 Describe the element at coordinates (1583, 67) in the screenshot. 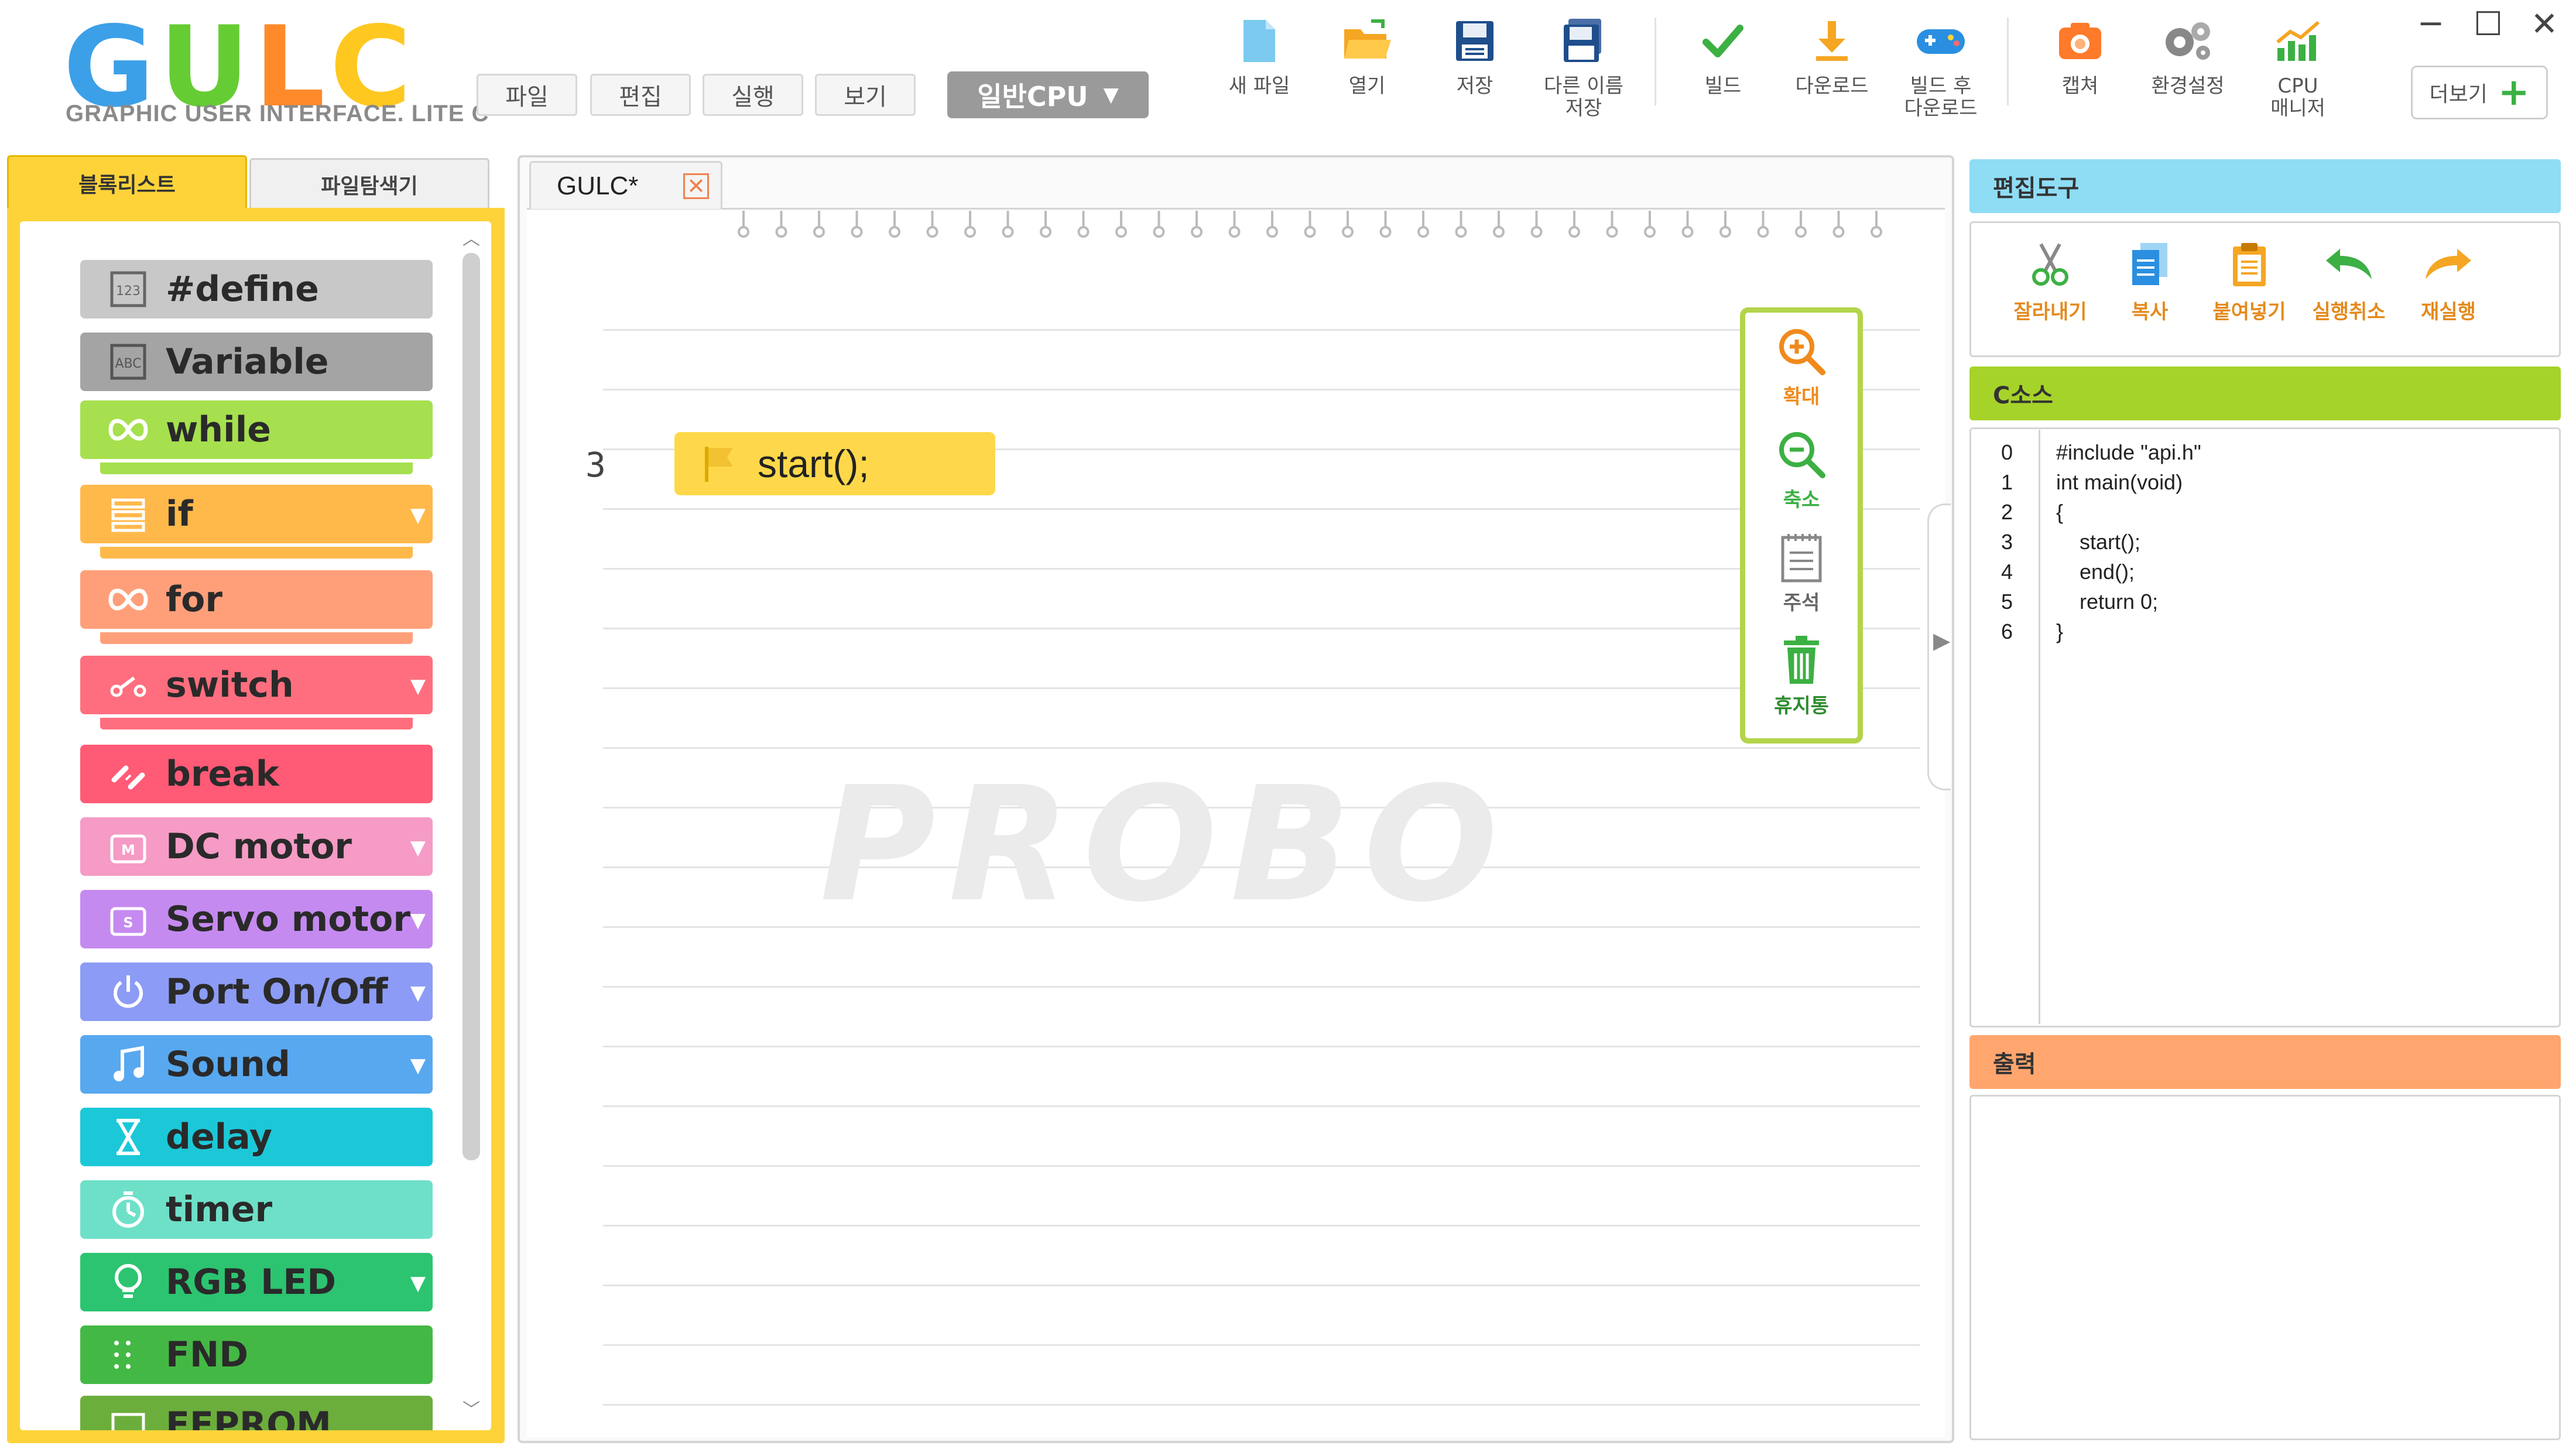

I see `save-as-button: 다른 이름 저장` at that location.